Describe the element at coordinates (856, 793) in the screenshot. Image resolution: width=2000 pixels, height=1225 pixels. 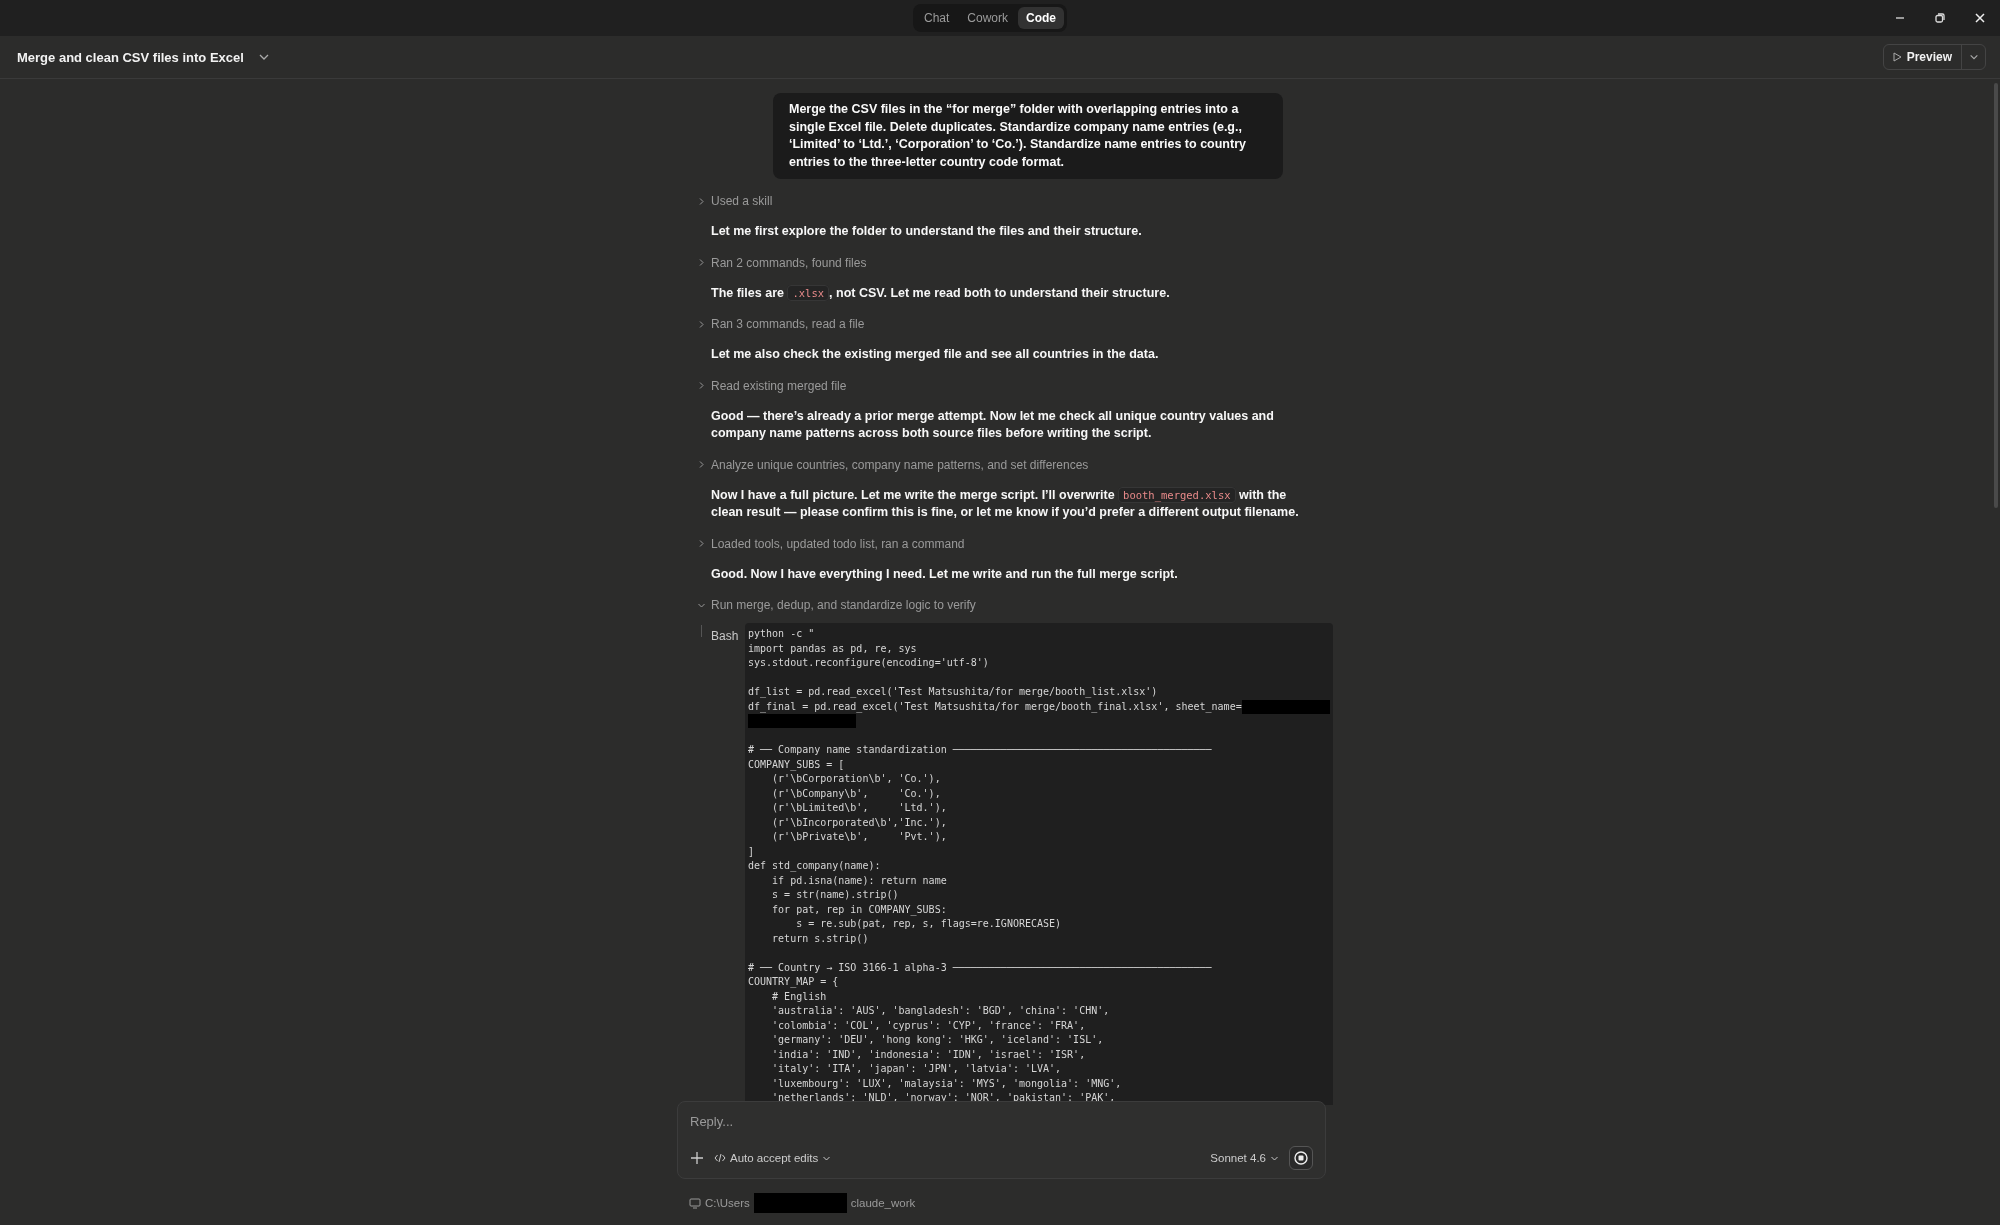
I see `code-line: (r'\bCompany\b', 'Co.'),` at that location.